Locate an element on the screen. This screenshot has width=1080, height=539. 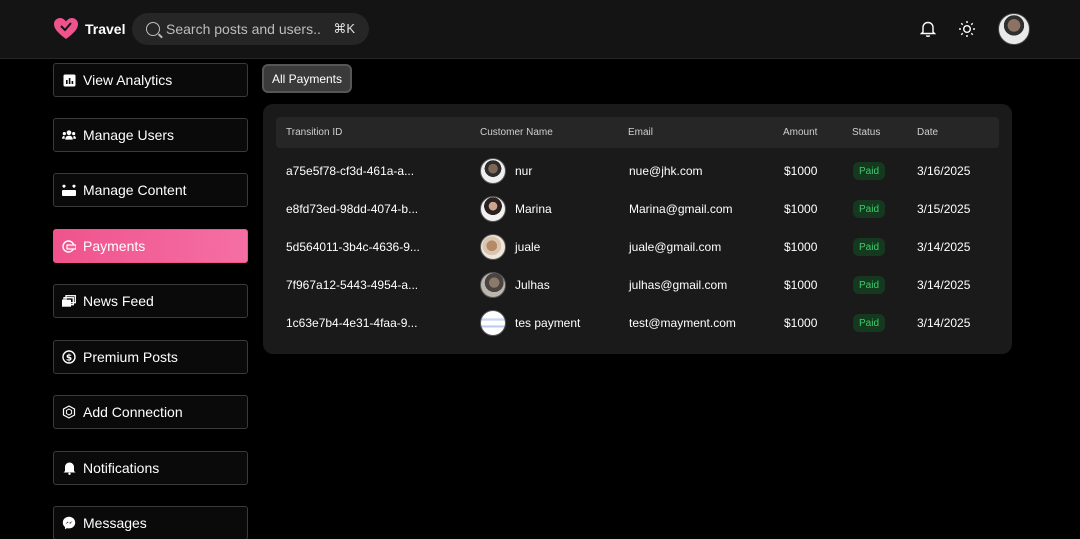
column-header: Amount is located at coordinates (800, 132).